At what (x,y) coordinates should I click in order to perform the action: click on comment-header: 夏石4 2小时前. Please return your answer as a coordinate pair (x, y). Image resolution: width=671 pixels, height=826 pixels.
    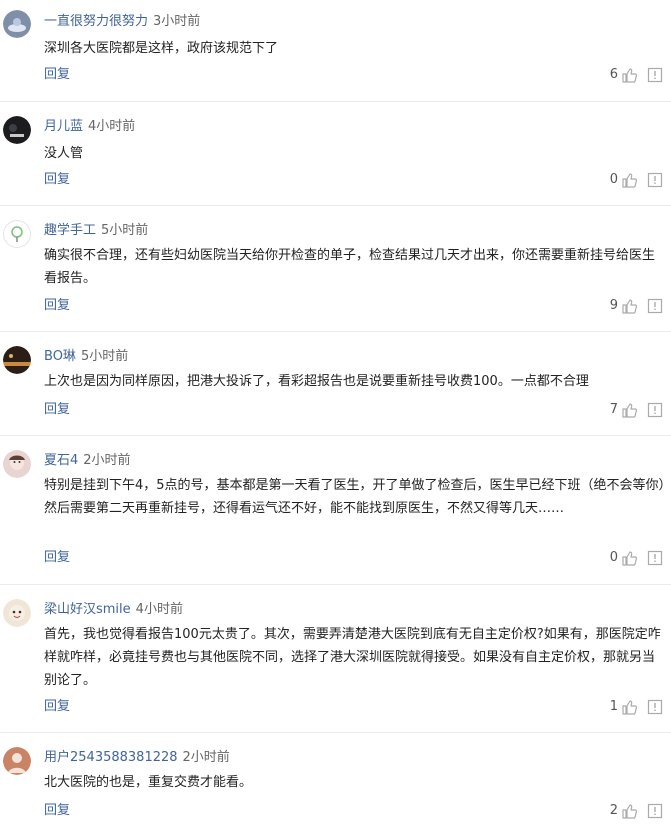
    Looking at the image, I should click on (87, 461).